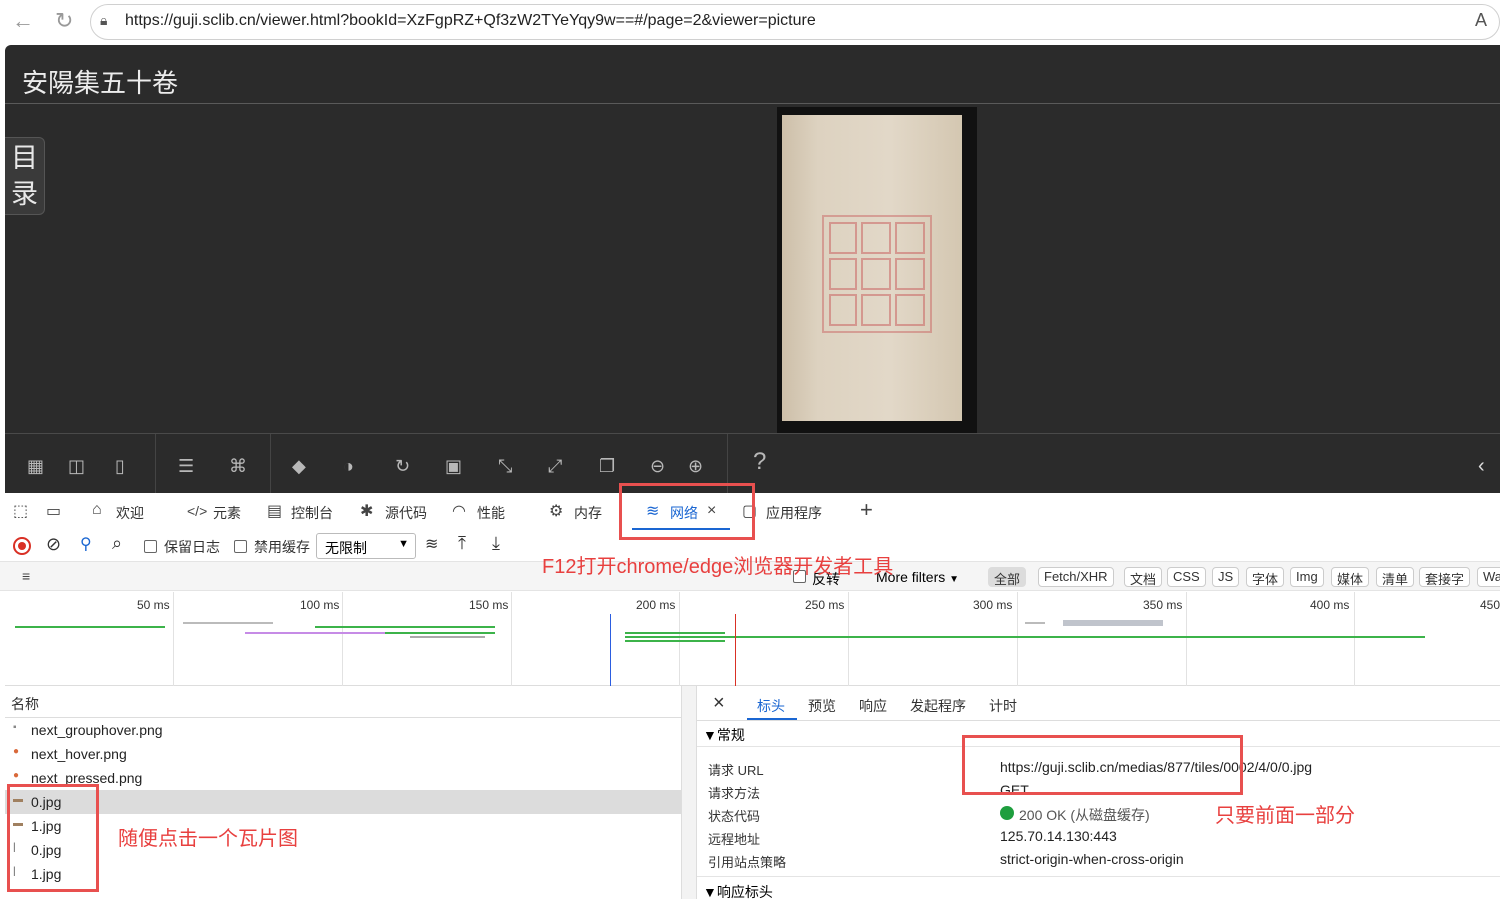  Describe the element at coordinates (275, 511) in the screenshot. I see `console-icon: ▤` at that location.